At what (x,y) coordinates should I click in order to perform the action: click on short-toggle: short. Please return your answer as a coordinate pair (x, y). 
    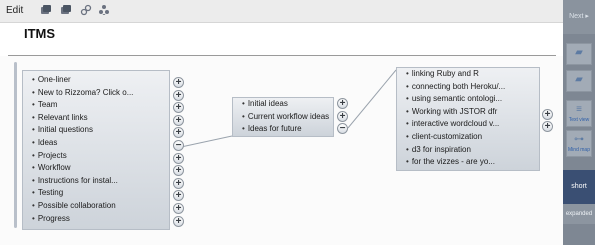
    Looking at the image, I should click on (579, 187).